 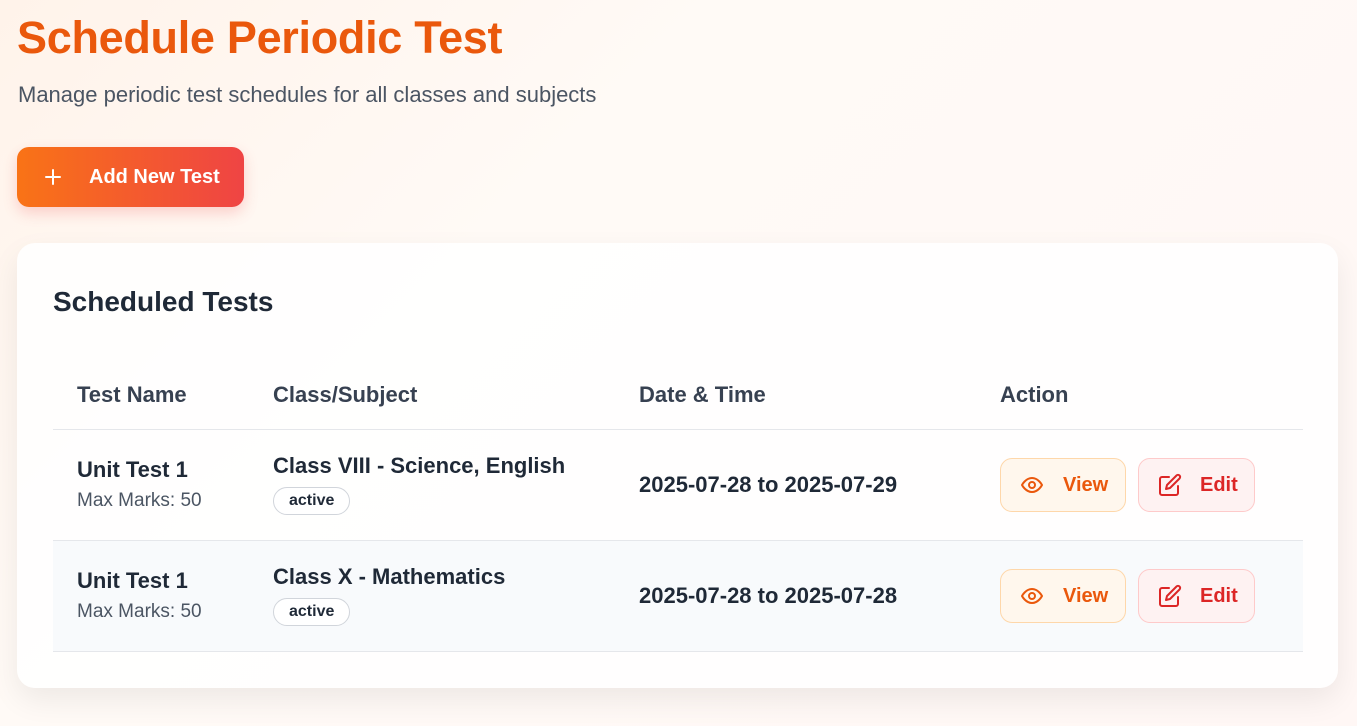 I want to click on plus-icon, so click(x=53, y=177).